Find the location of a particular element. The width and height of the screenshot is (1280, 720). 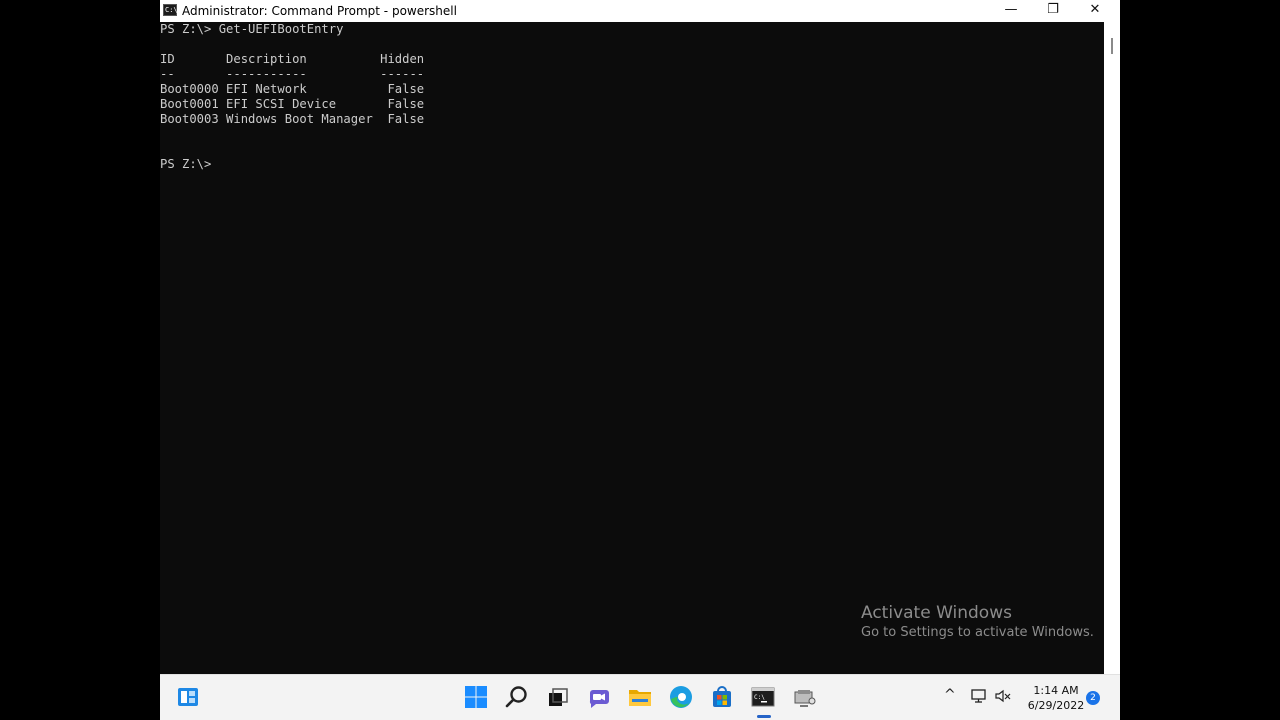

network-icon is located at coordinates (979, 698).